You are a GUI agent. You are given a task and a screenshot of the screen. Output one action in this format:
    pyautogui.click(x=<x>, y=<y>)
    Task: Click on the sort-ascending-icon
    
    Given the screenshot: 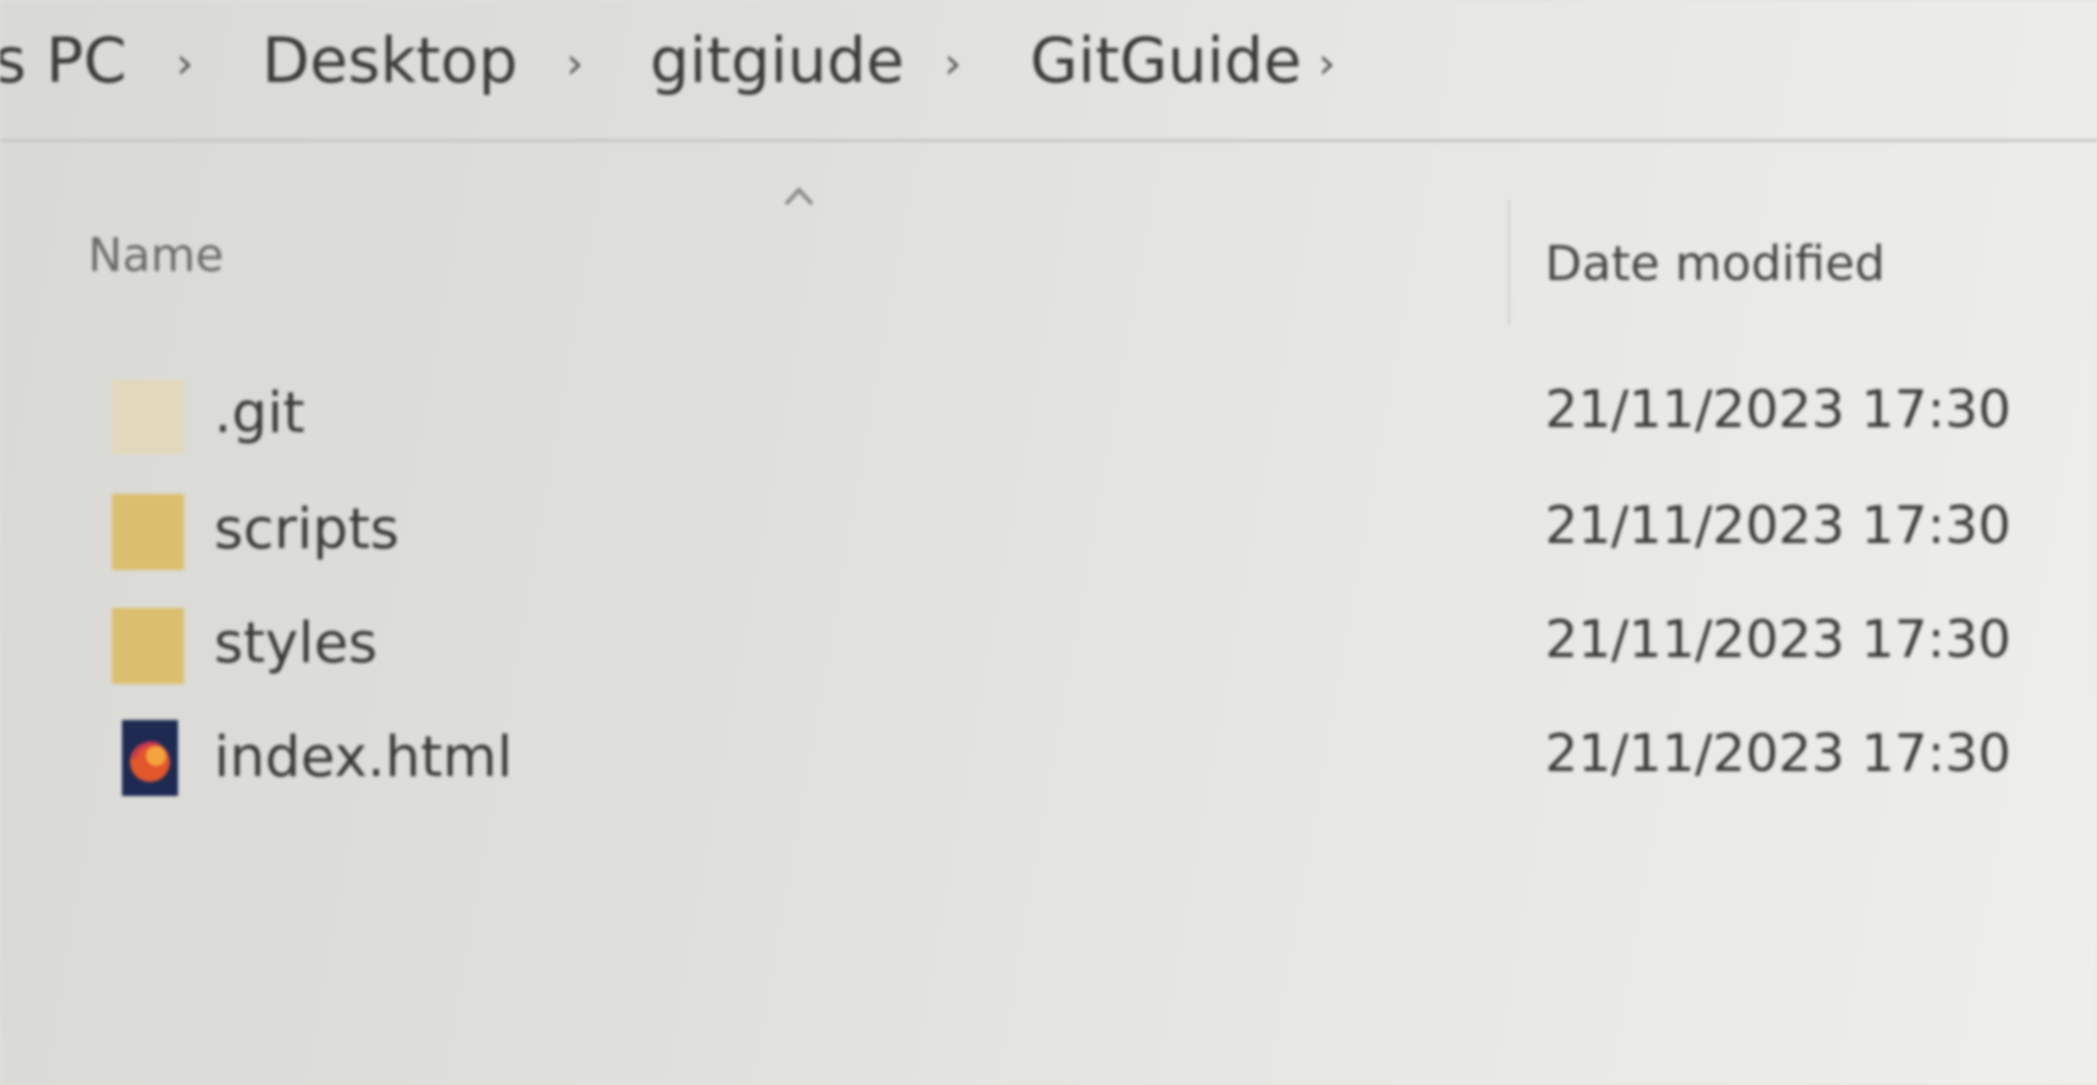 What is the action you would take?
    pyautogui.click(x=799, y=196)
    